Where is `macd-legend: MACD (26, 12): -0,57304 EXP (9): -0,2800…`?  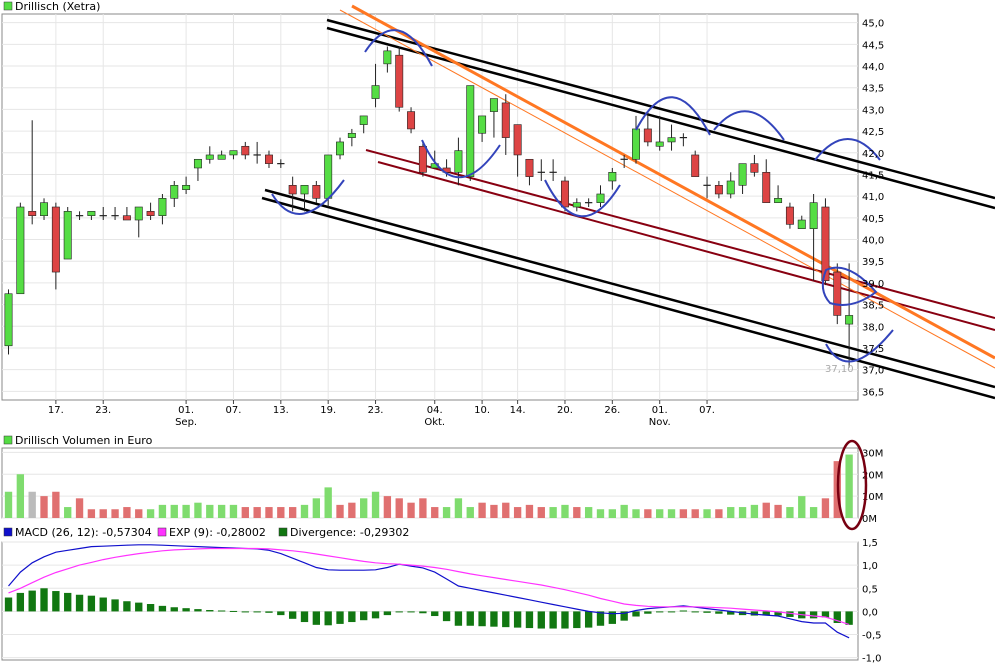
macd-legend: MACD (26, 12): -0,57304 EXP (9): -0,2800… is located at coordinates (206, 532).